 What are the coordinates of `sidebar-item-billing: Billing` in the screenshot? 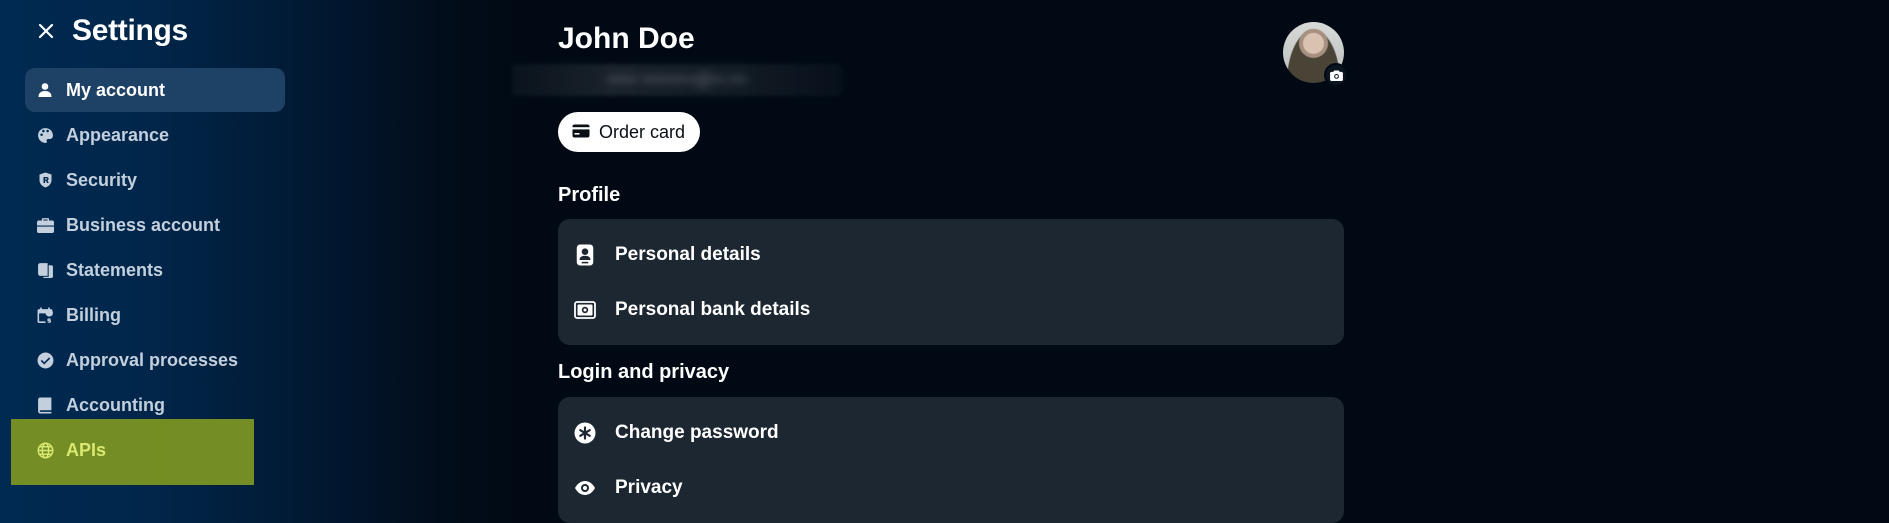 It's located at (155, 315).